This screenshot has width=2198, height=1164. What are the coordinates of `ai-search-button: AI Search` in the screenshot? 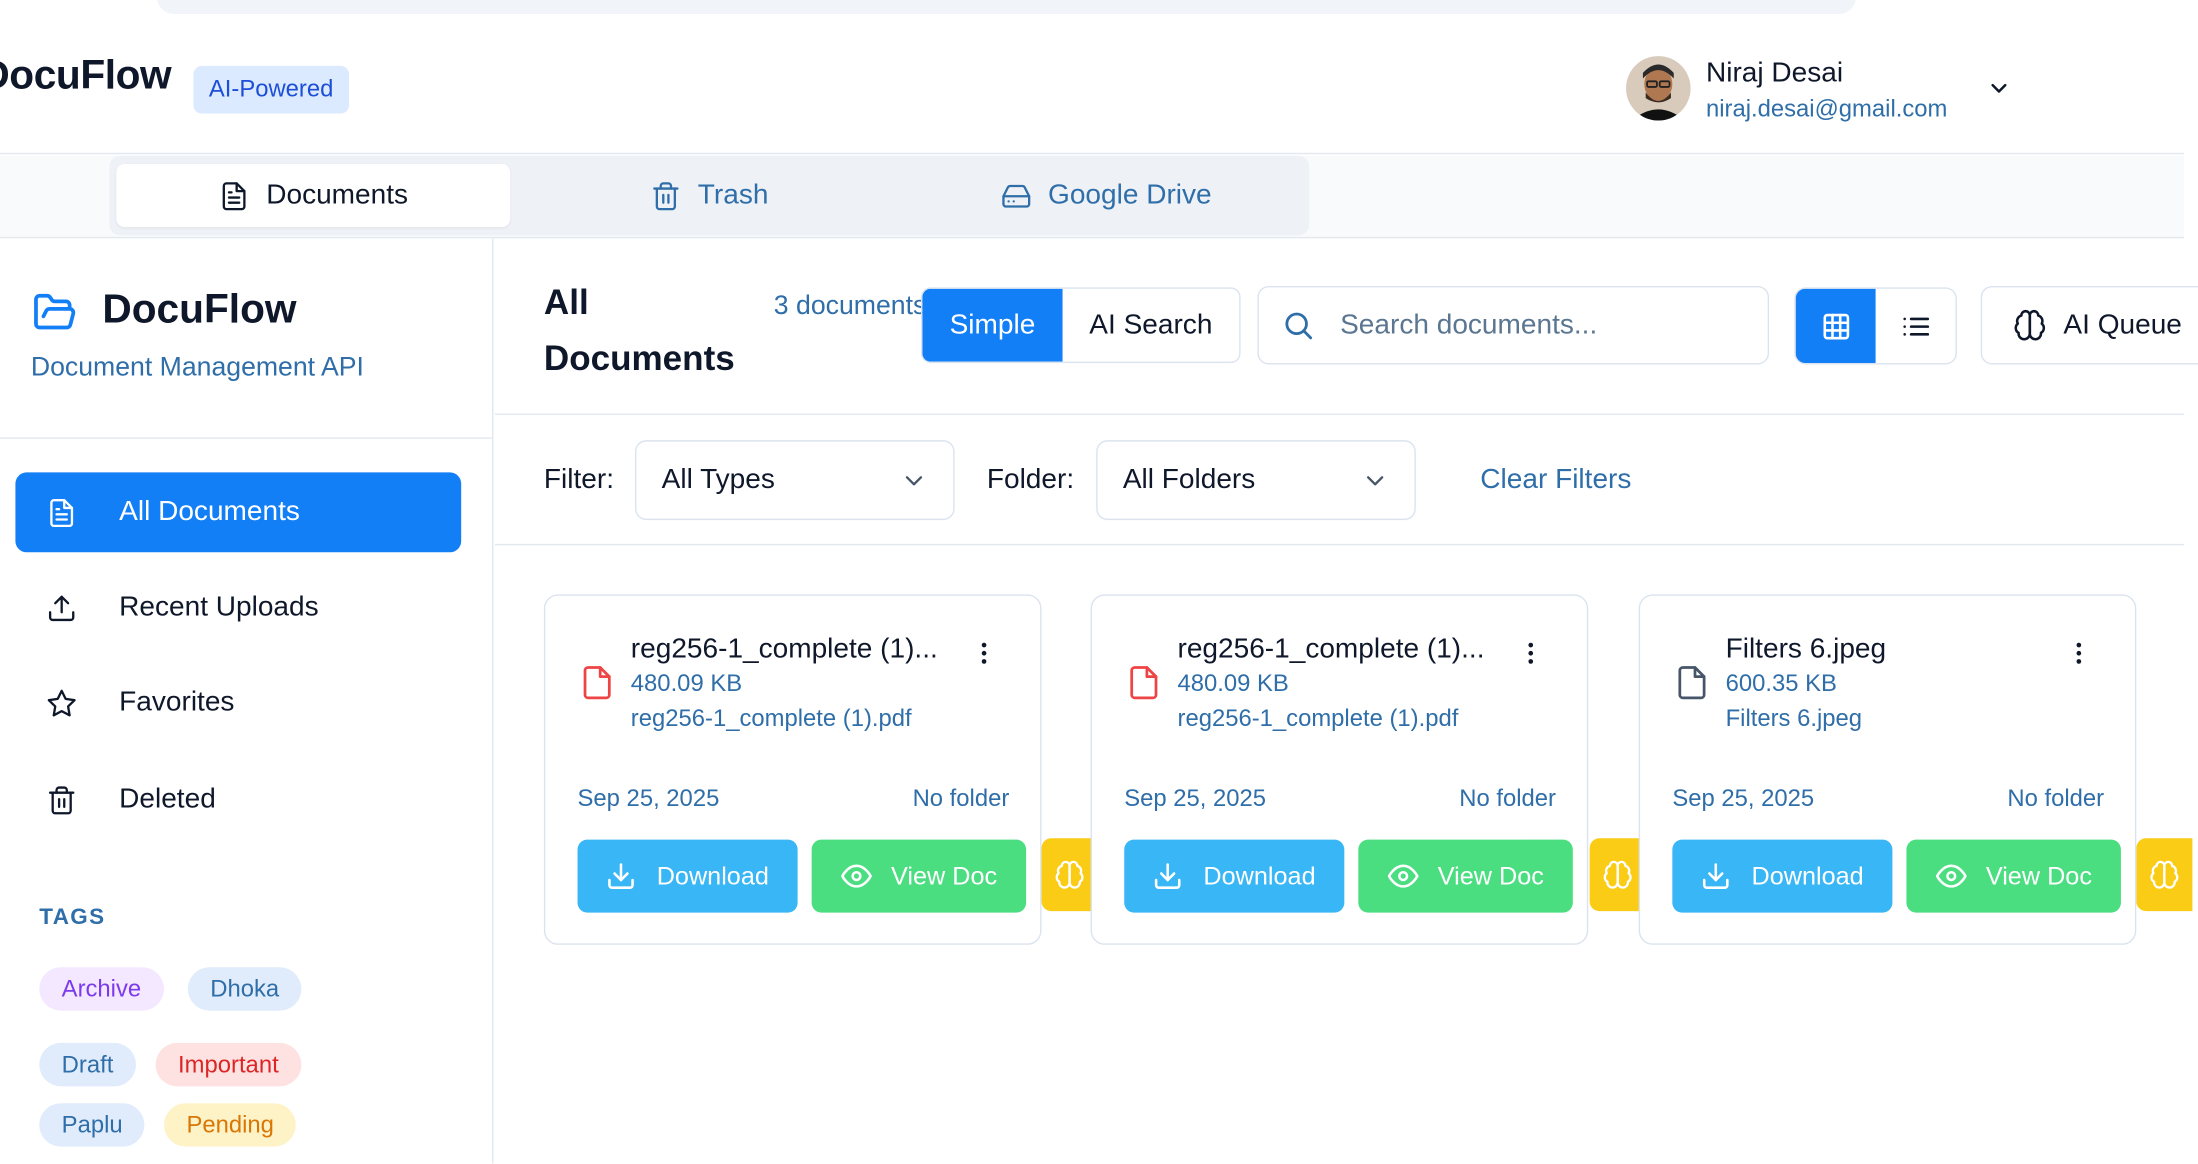 It's located at (1151, 325).